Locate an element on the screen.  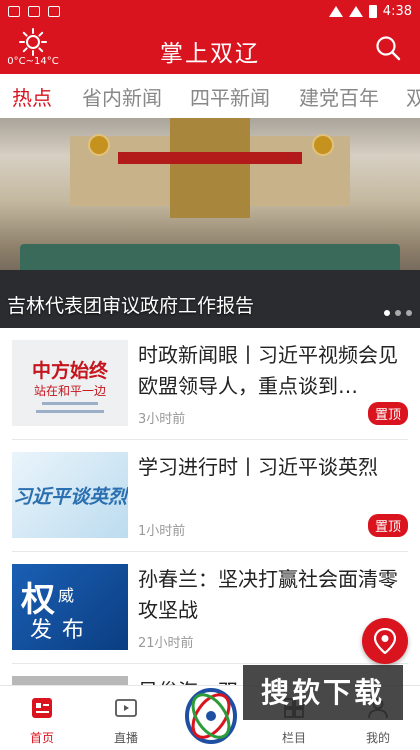
carousel-indicator is located at coordinates (398, 313).